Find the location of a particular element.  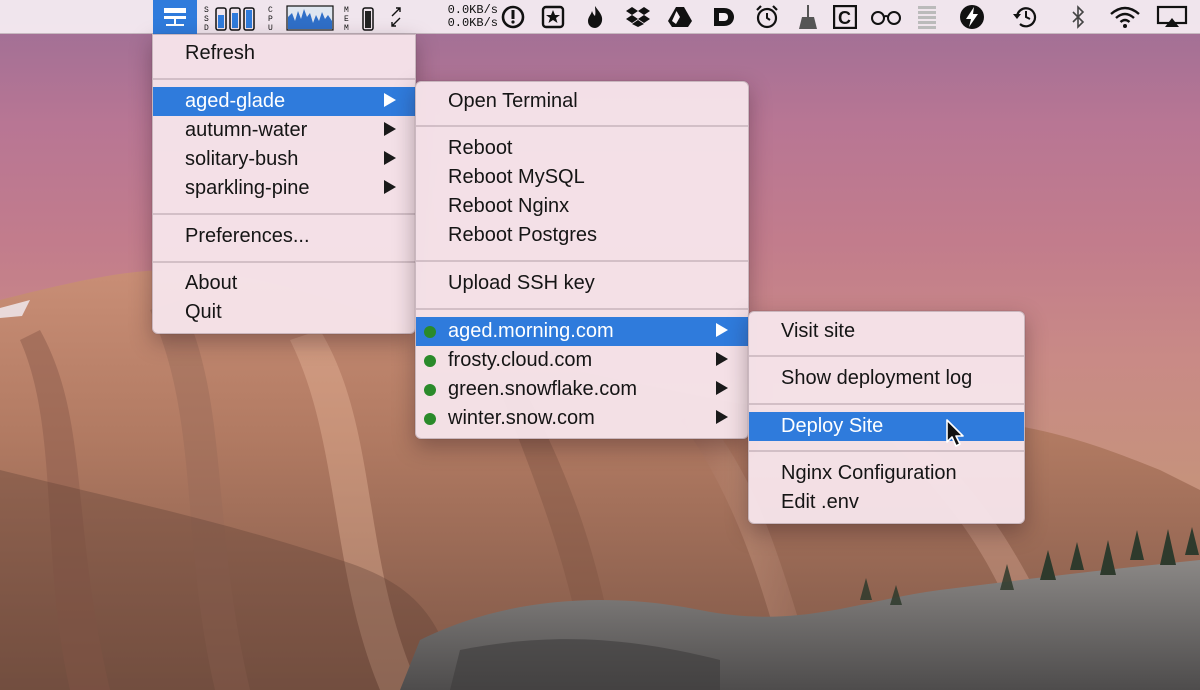

clock-app-icon is located at coordinates (513, 17).